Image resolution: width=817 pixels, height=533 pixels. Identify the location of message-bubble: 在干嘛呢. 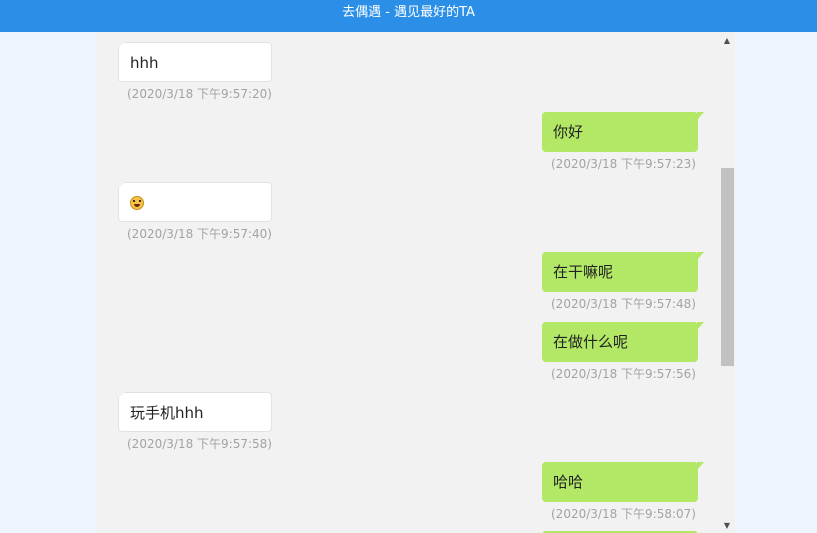
(623, 272).